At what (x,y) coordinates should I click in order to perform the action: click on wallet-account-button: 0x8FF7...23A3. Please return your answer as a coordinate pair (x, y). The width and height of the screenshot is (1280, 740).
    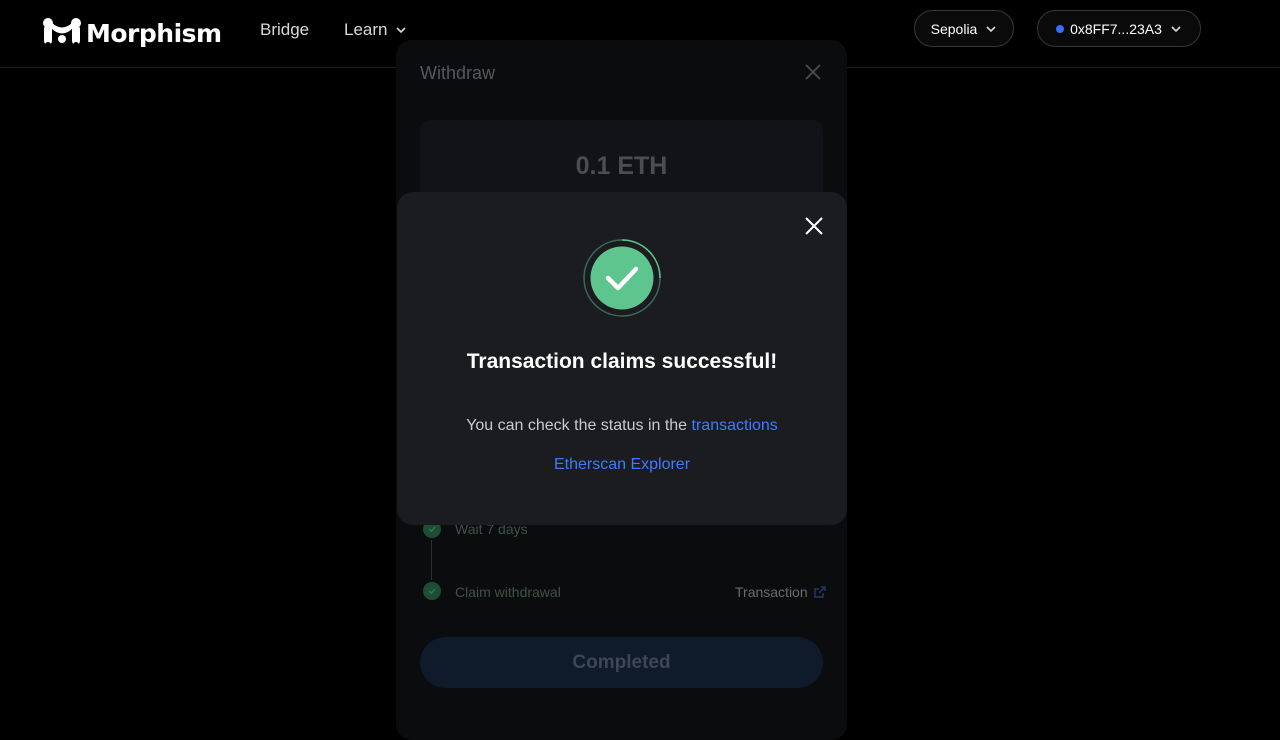
    Looking at the image, I should click on (1119, 28).